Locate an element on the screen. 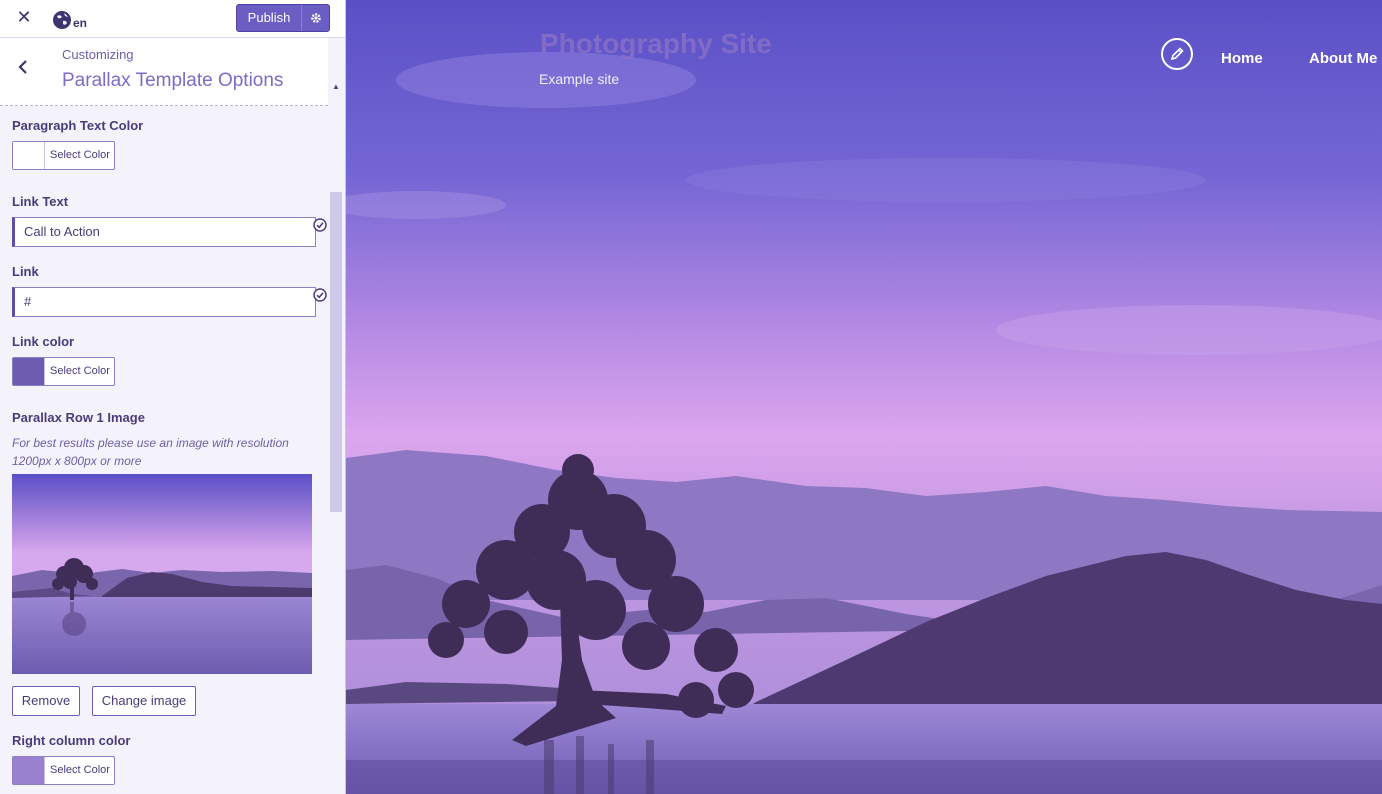 This screenshot has height=794, width=1382. panel-title: Parallax Template Options is located at coordinates (173, 80).